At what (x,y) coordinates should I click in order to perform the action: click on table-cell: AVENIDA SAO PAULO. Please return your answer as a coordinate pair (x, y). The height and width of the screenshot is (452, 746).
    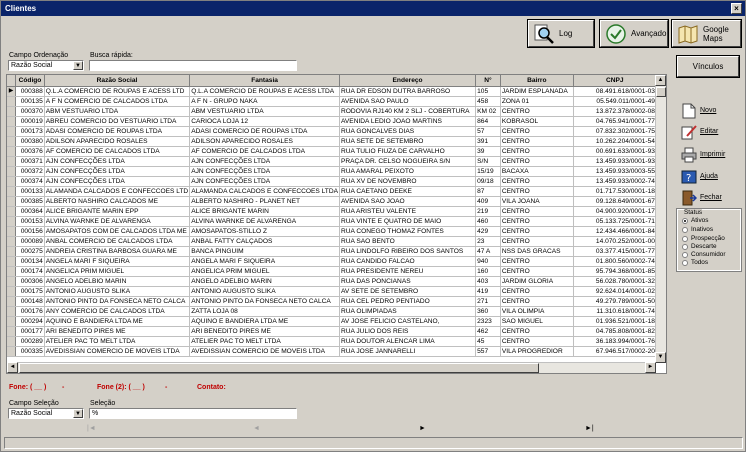
    Looking at the image, I should click on (408, 101).